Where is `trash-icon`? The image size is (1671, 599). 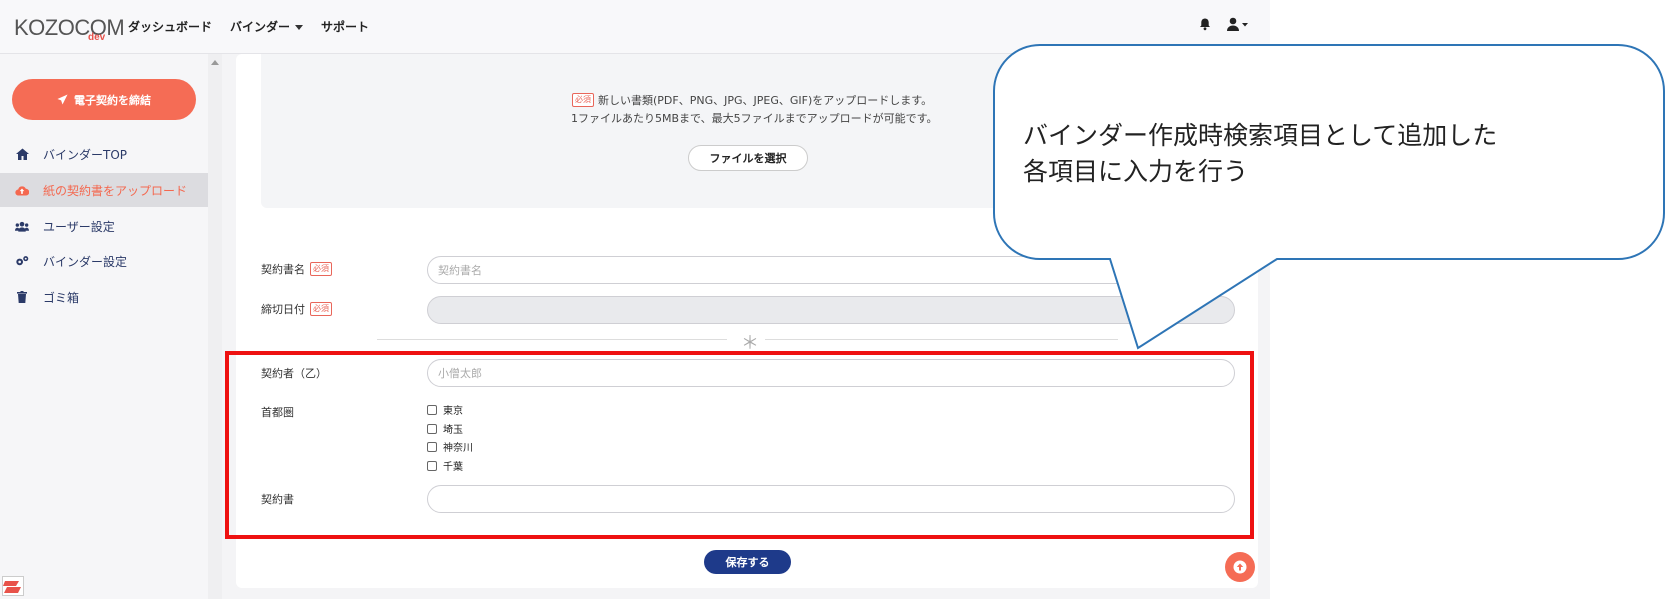
trash-icon is located at coordinates (22, 297).